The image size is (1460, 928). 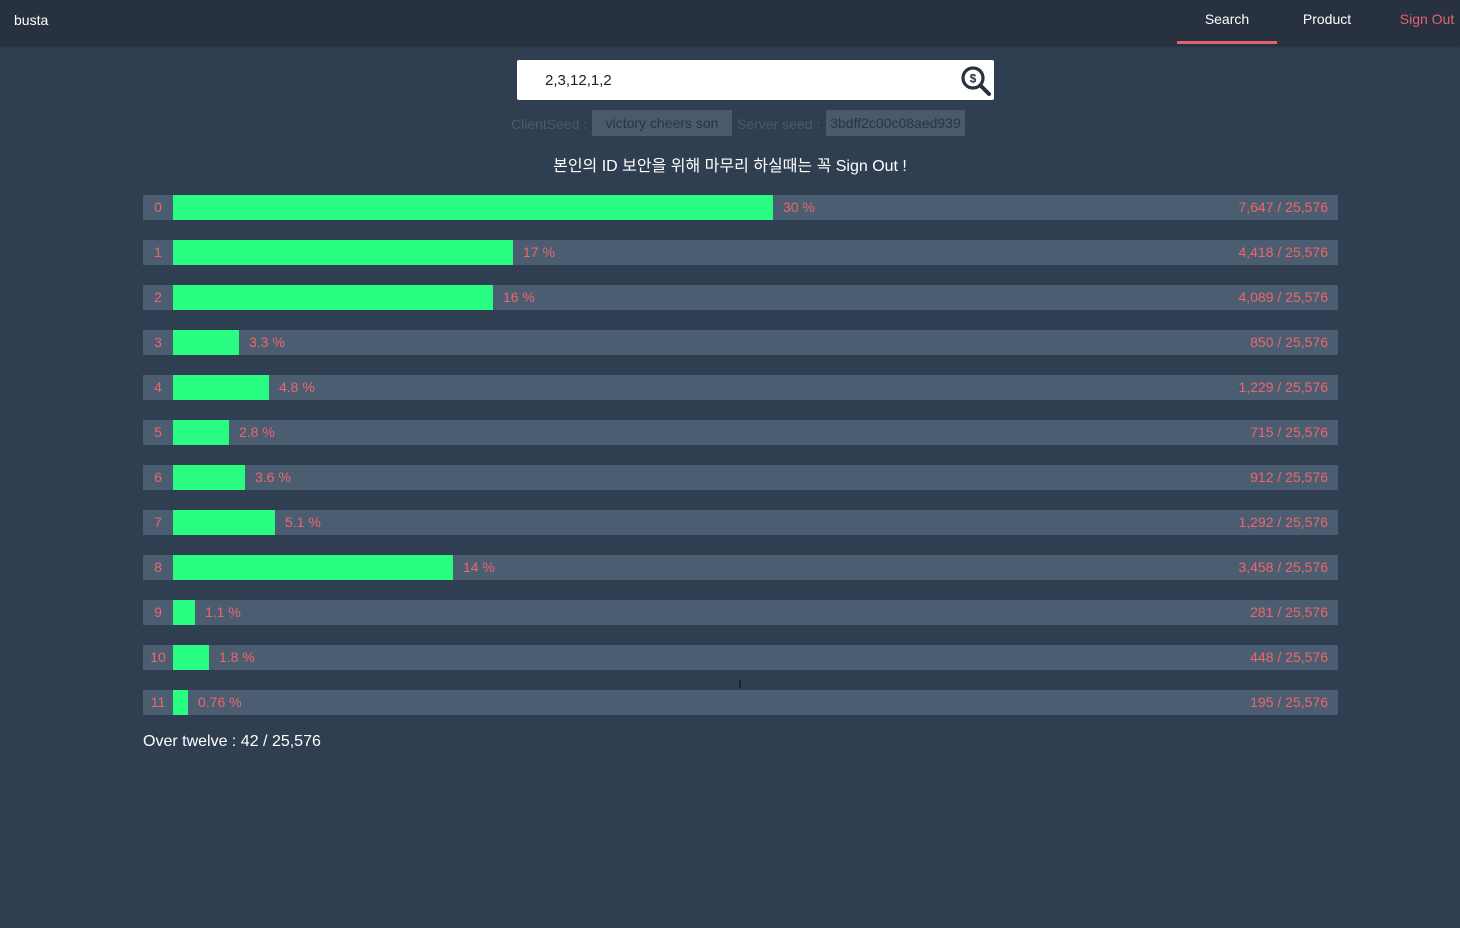 I want to click on row-count: 1,292 / 25,576, so click(x=1283, y=522).